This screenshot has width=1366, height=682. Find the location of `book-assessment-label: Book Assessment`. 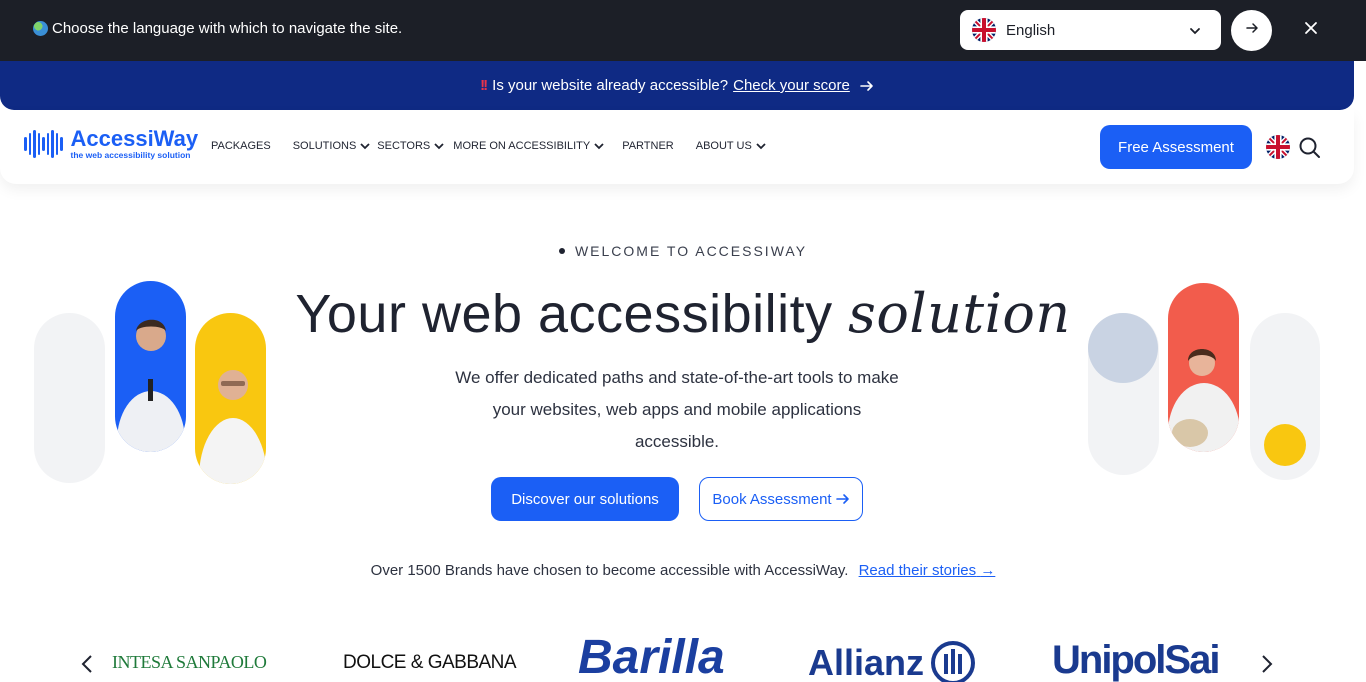

book-assessment-label: Book Assessment is located at coordinates (772, 499).